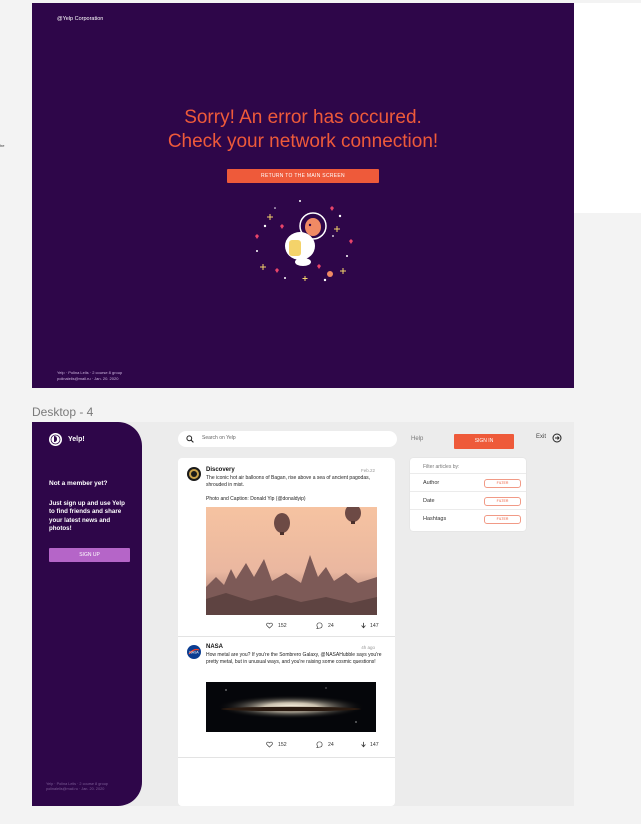 The width and height of the screenshot is (641, 824). Describe the element at coordinates (190, 439) in the screenshot. I see `search-icon` at that location.